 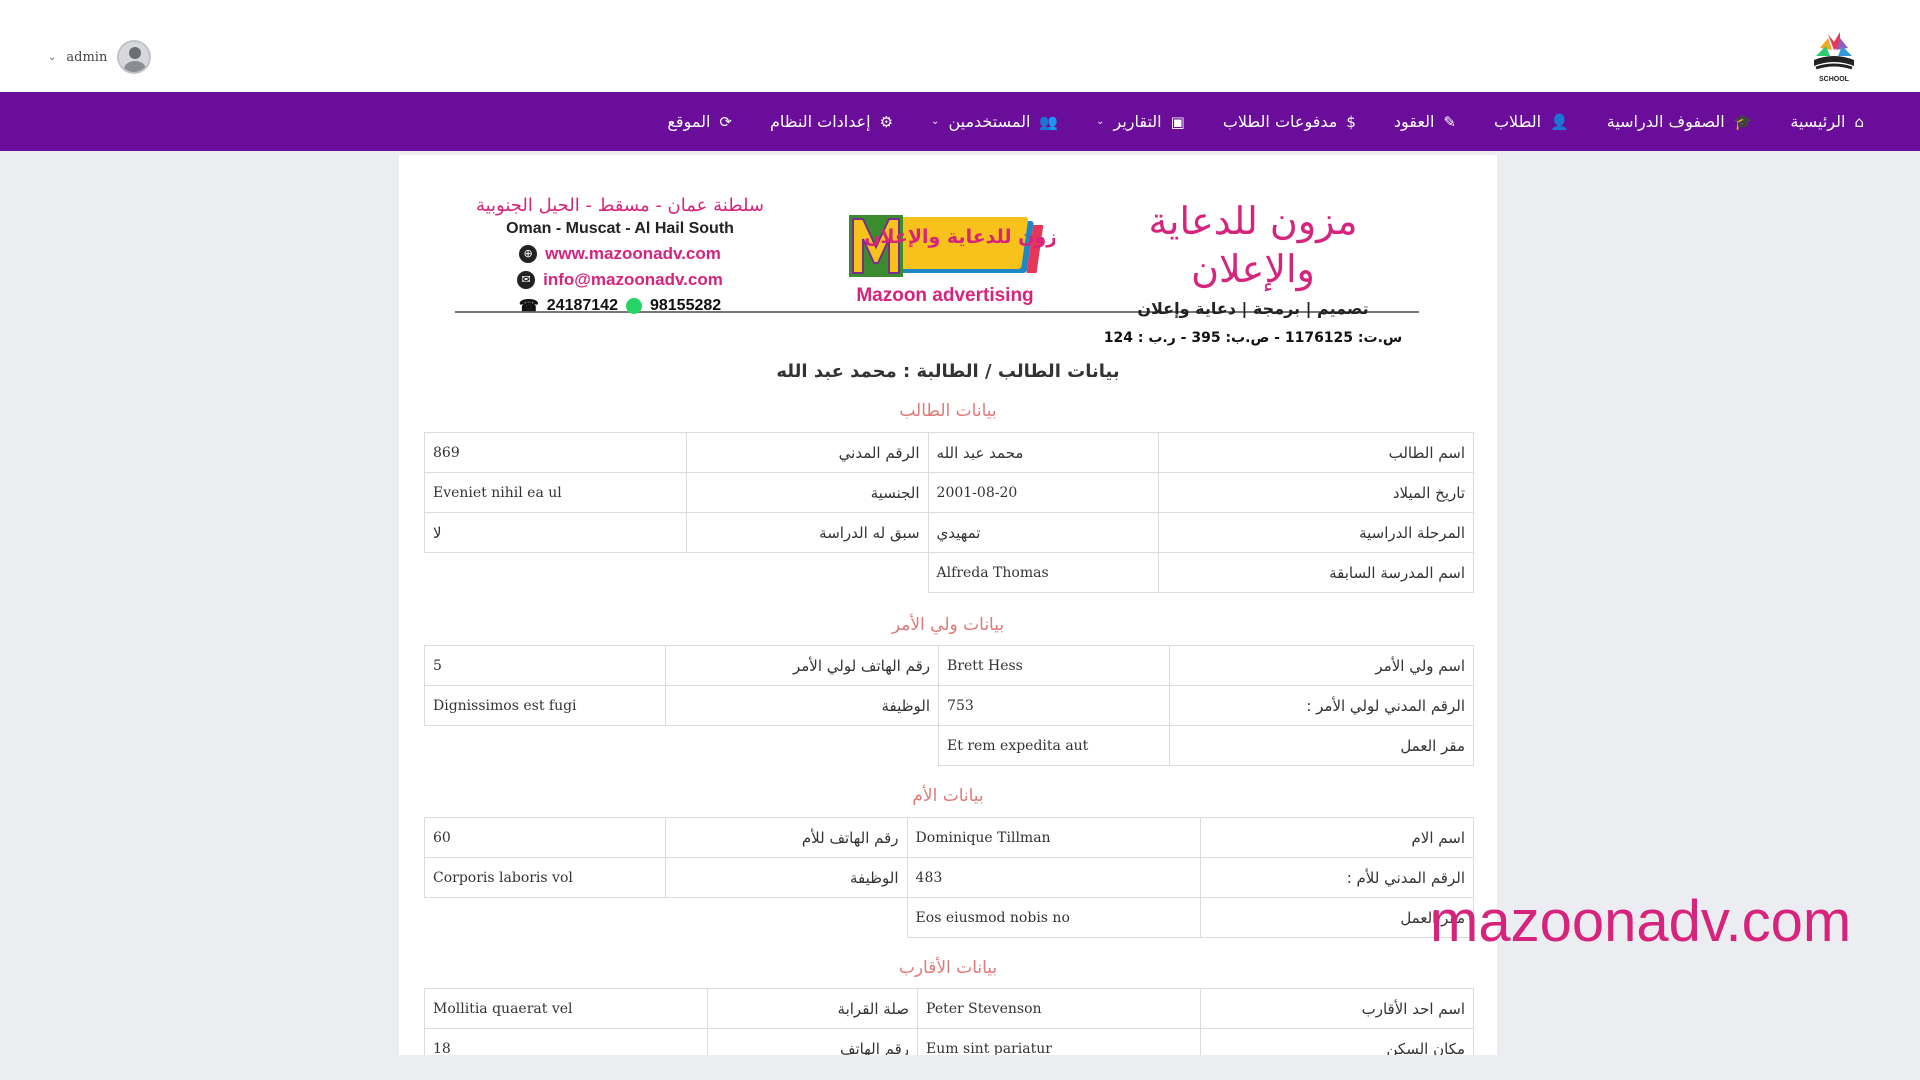 What do you see at coordinates (134, 57) in the screenshot?
I see `avatar` at bounding box center [134, 57].